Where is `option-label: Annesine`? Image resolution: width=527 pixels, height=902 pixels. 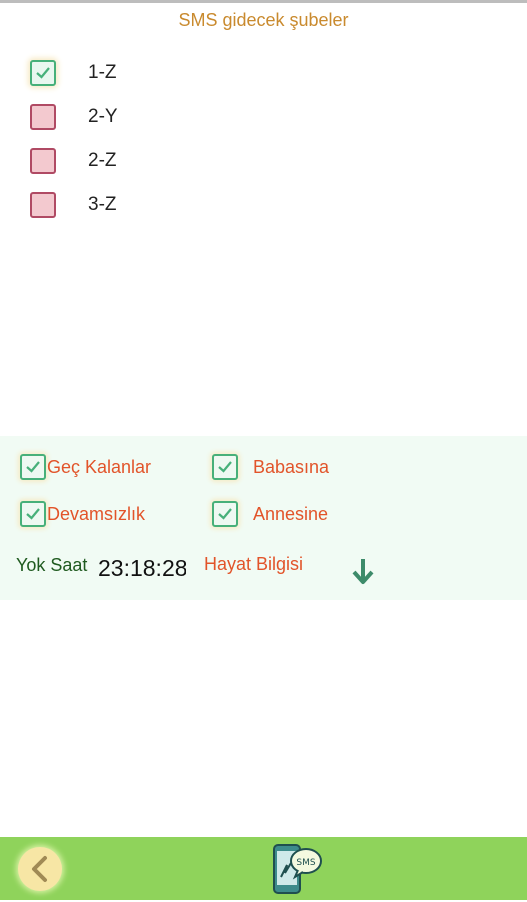 option-label: Annesine is located at coordinates (291, 514).